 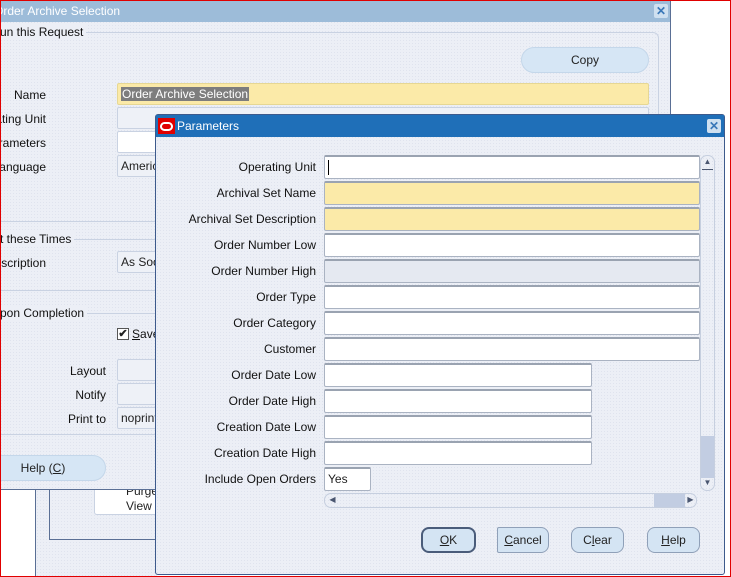 What do you see at coordinates (448, 540) in the screenshot?
I see `ok-button: OK` at bounding box center [448, 540].